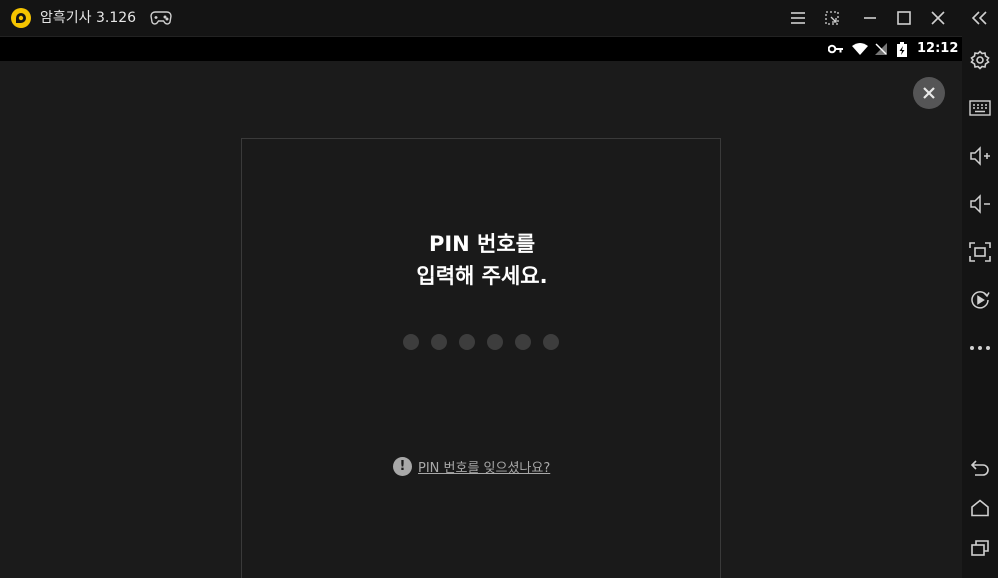 The height and width of the screenshot is (578, 998). I want to click on dialog-close-button, so click(929, 93).